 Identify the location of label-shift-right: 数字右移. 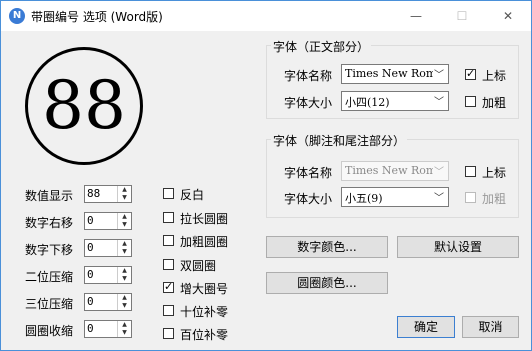
(49, 223).